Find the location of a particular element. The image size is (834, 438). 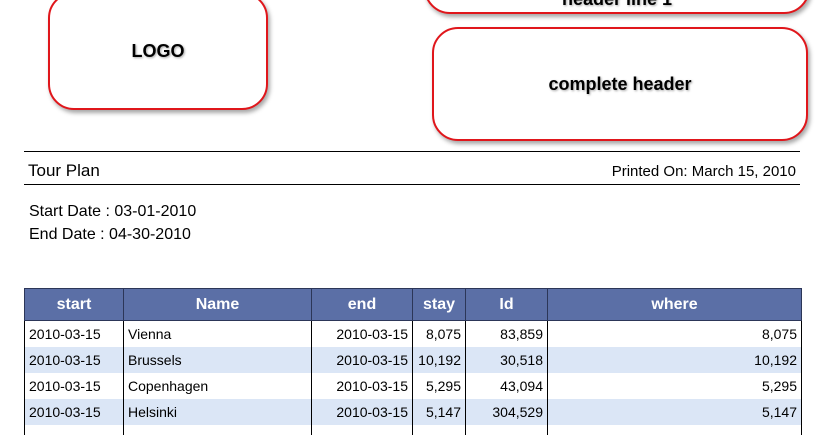

logo-label: LOGO is located at coordinates (158, 50).